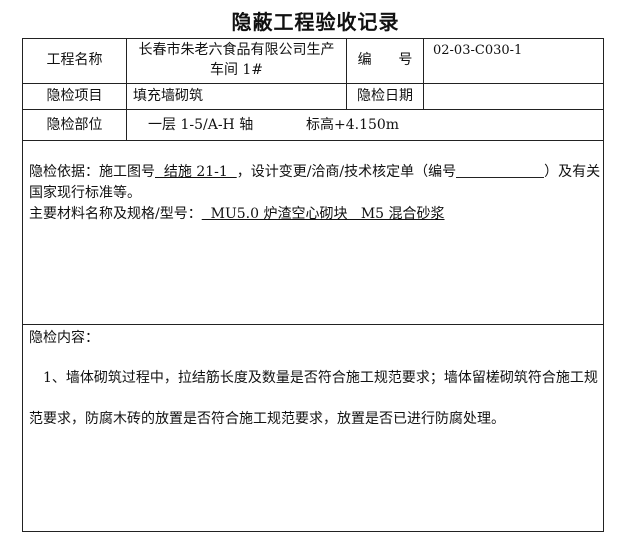  What do you see at coordinates (168, 96) in the screenshot?
I see `inspection-item-value: 填充墙砌筑` at bounding box center [168, 96].